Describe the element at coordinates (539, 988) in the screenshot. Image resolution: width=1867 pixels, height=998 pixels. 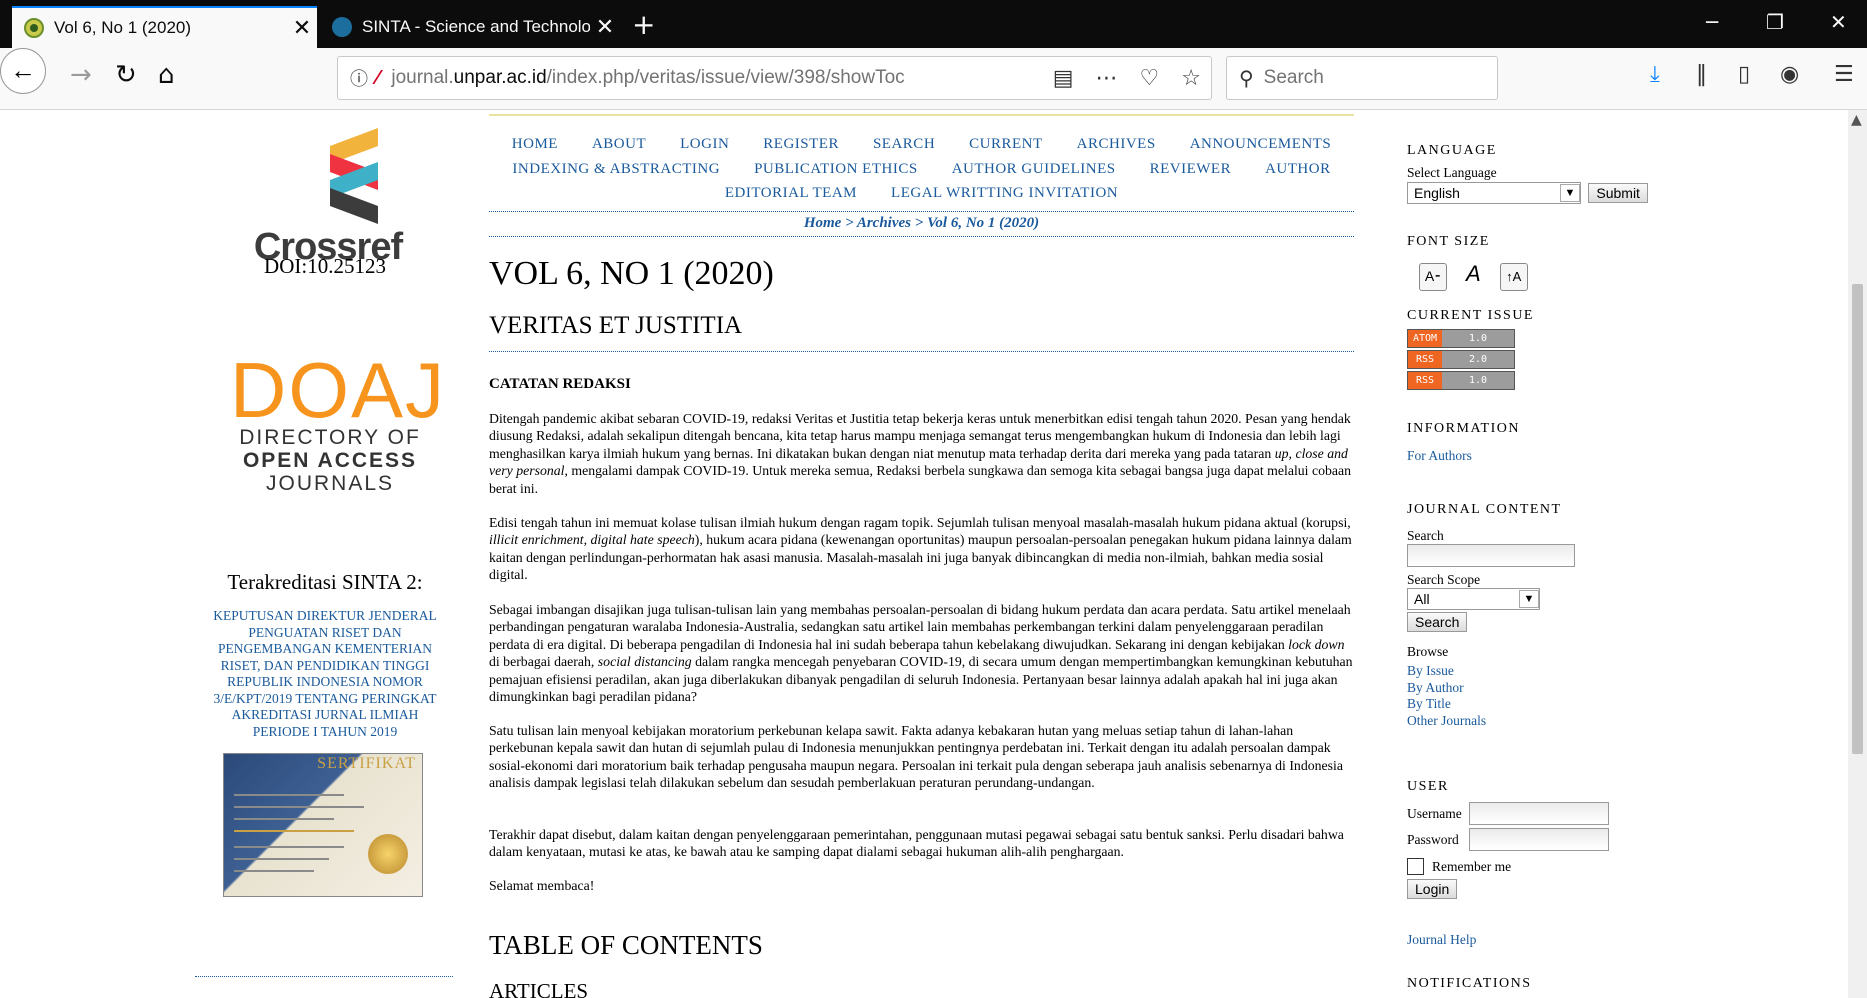
I see `articles-heading: ARTICLES` at that location.